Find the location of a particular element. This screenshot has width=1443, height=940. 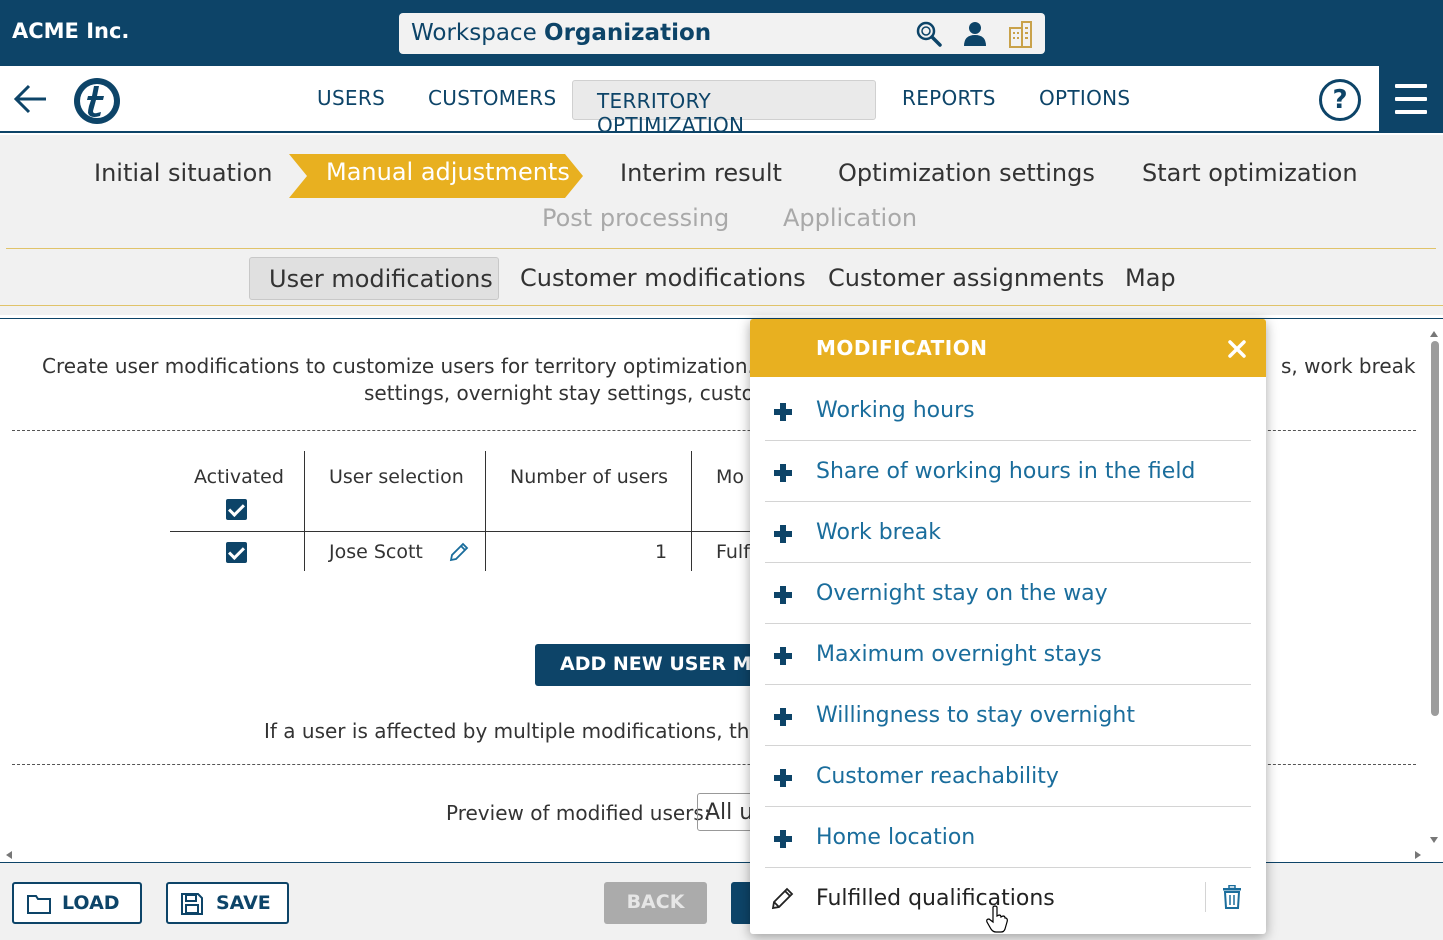

trash-icon is located at coordinates (1232, 897).